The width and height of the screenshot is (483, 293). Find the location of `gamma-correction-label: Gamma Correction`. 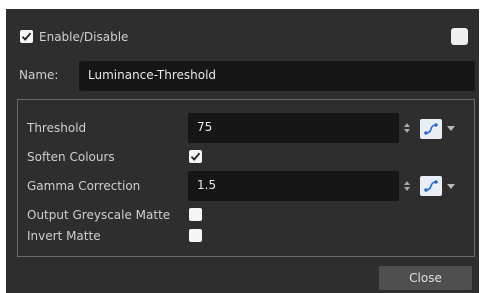

gamma-correction-label: Gamma Correction is located at coordinates (84, 186).